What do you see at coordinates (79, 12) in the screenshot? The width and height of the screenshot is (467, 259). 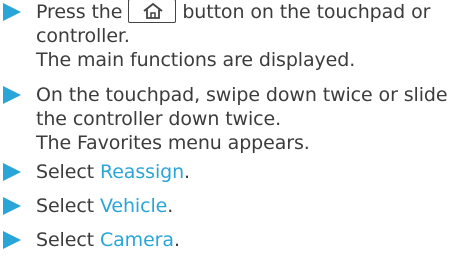 I see `step-1-text-a: Press the` at bounding box center [79, 12].